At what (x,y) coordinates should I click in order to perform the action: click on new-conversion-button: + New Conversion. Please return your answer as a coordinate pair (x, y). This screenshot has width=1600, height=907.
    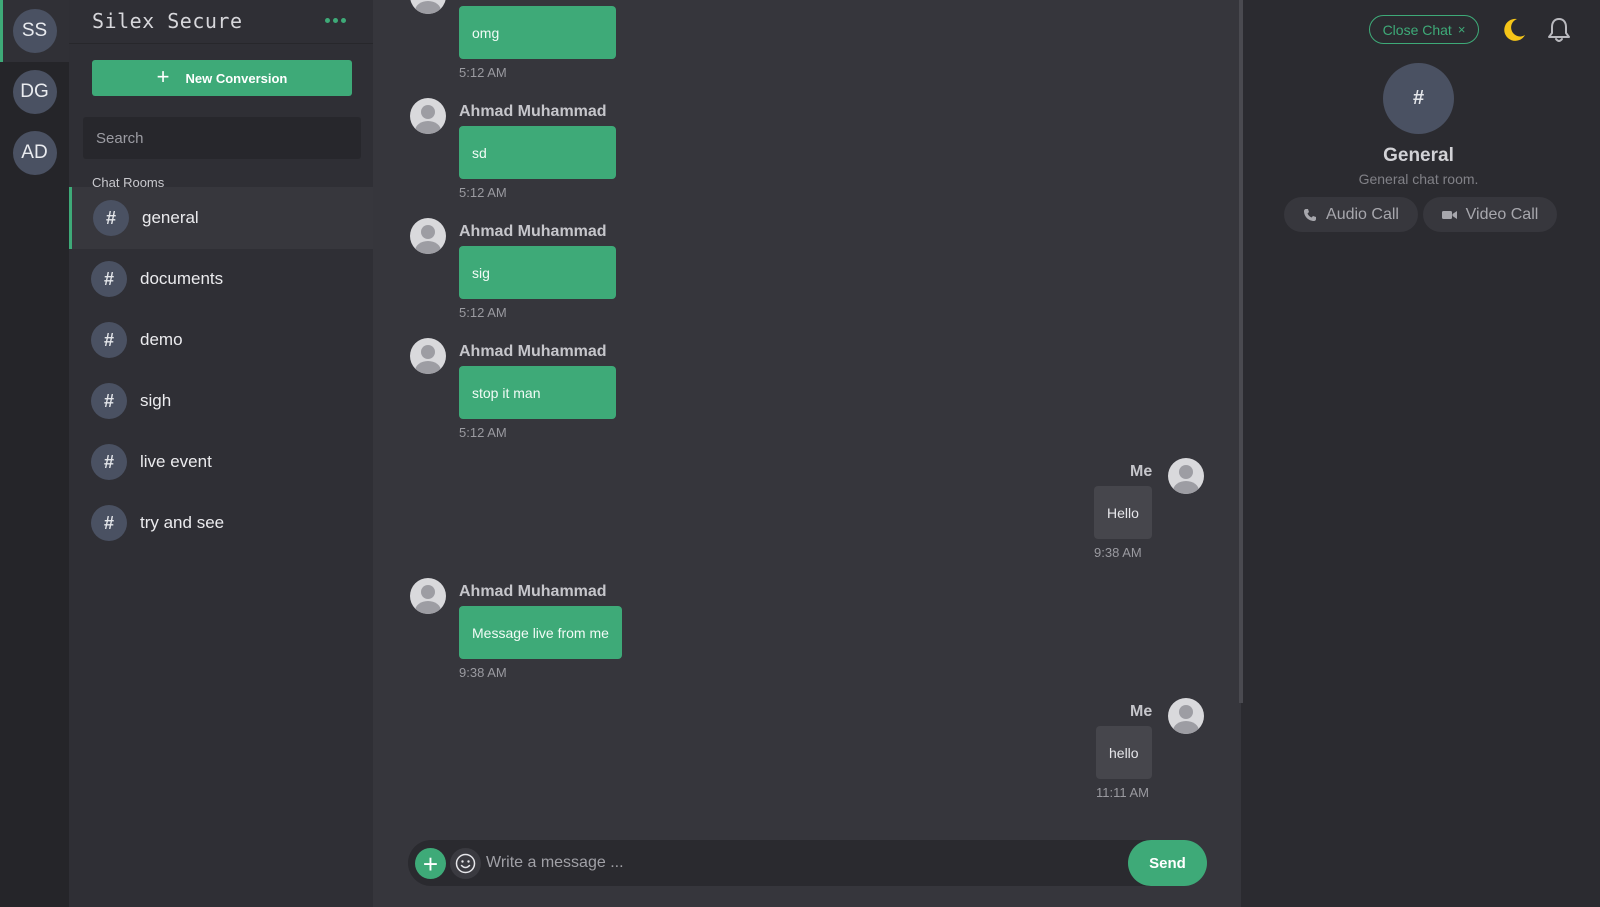
    Looking at the image, I should click on (222, 78).